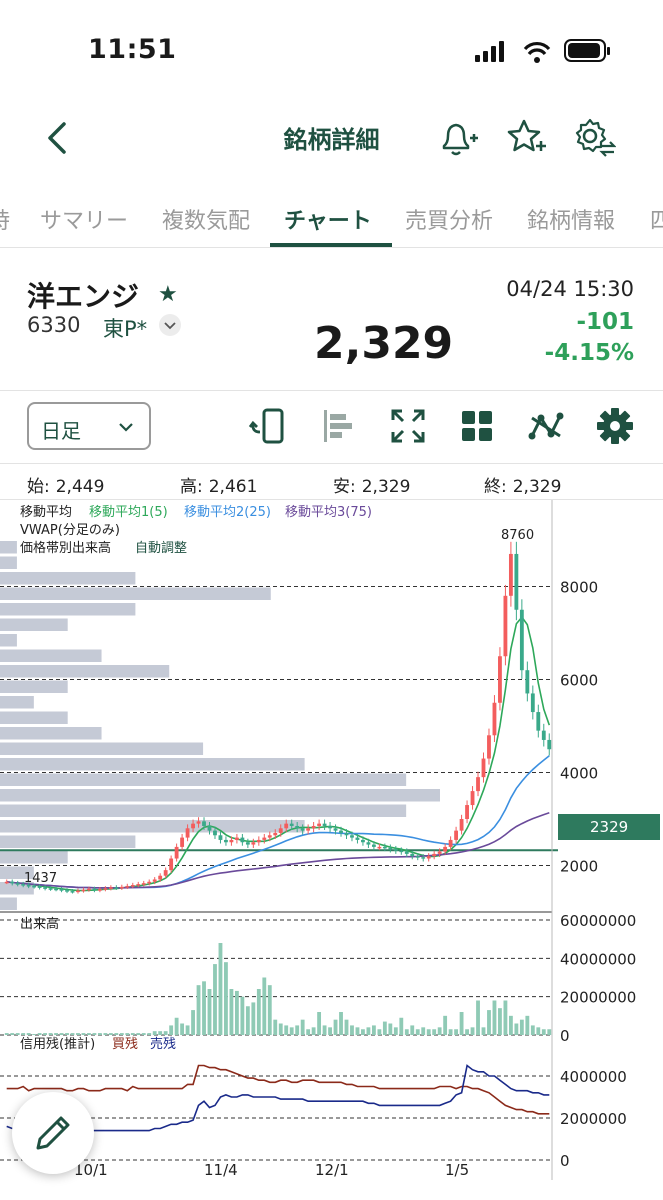 This screenshot has height=1200, width=663. Describe the element at coordinates (594, 138) in the screenshot. I see `settings-switch-icon` at that location.